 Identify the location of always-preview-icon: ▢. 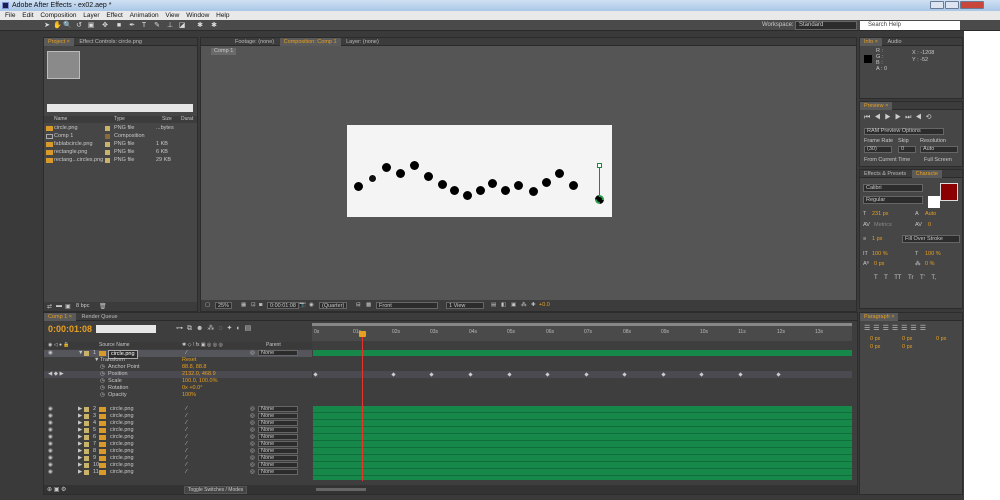
(207, 305).